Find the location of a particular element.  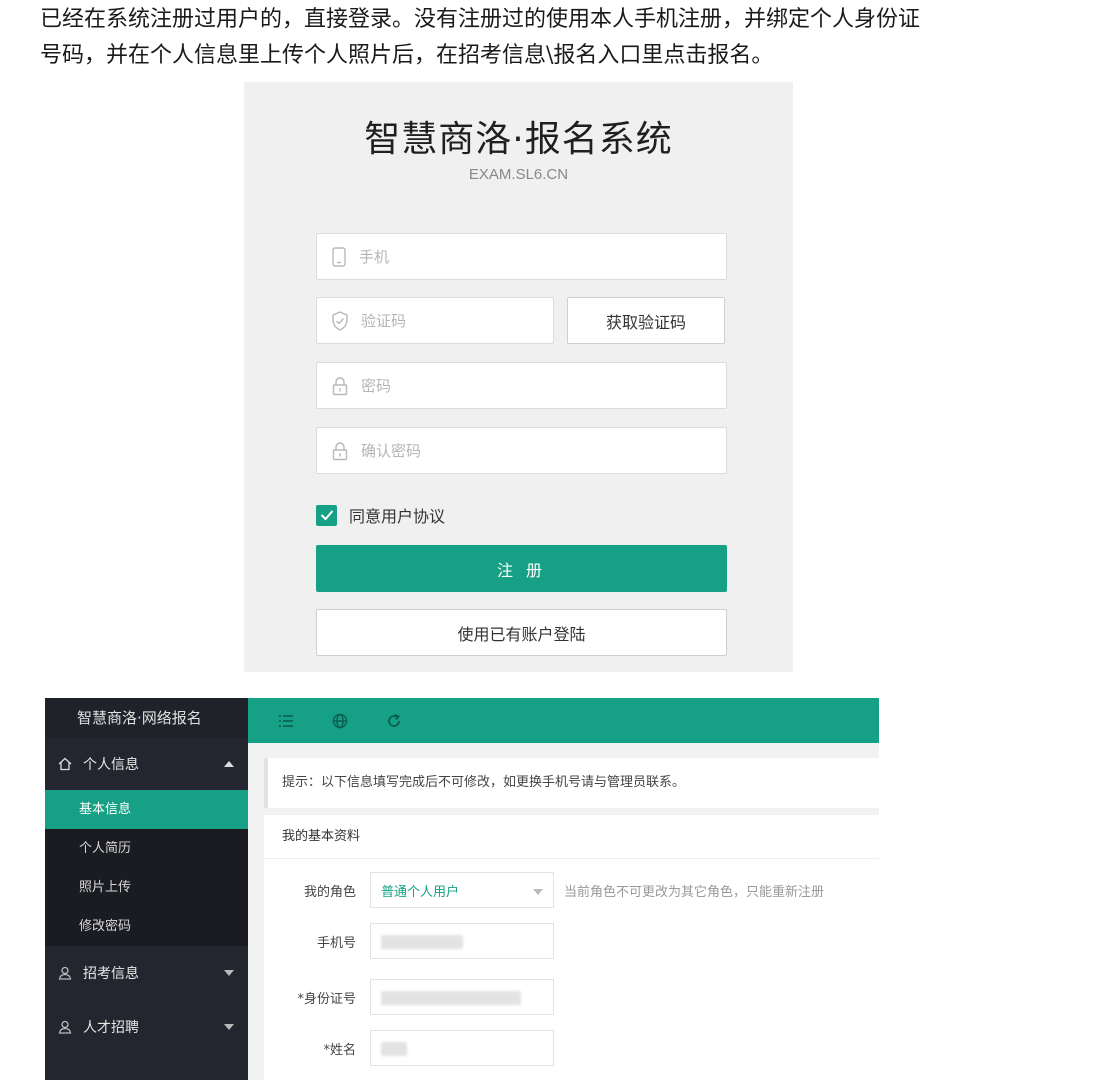

sidebar-group-personal-label: 个人信息 is located at coordinates (111, 765).